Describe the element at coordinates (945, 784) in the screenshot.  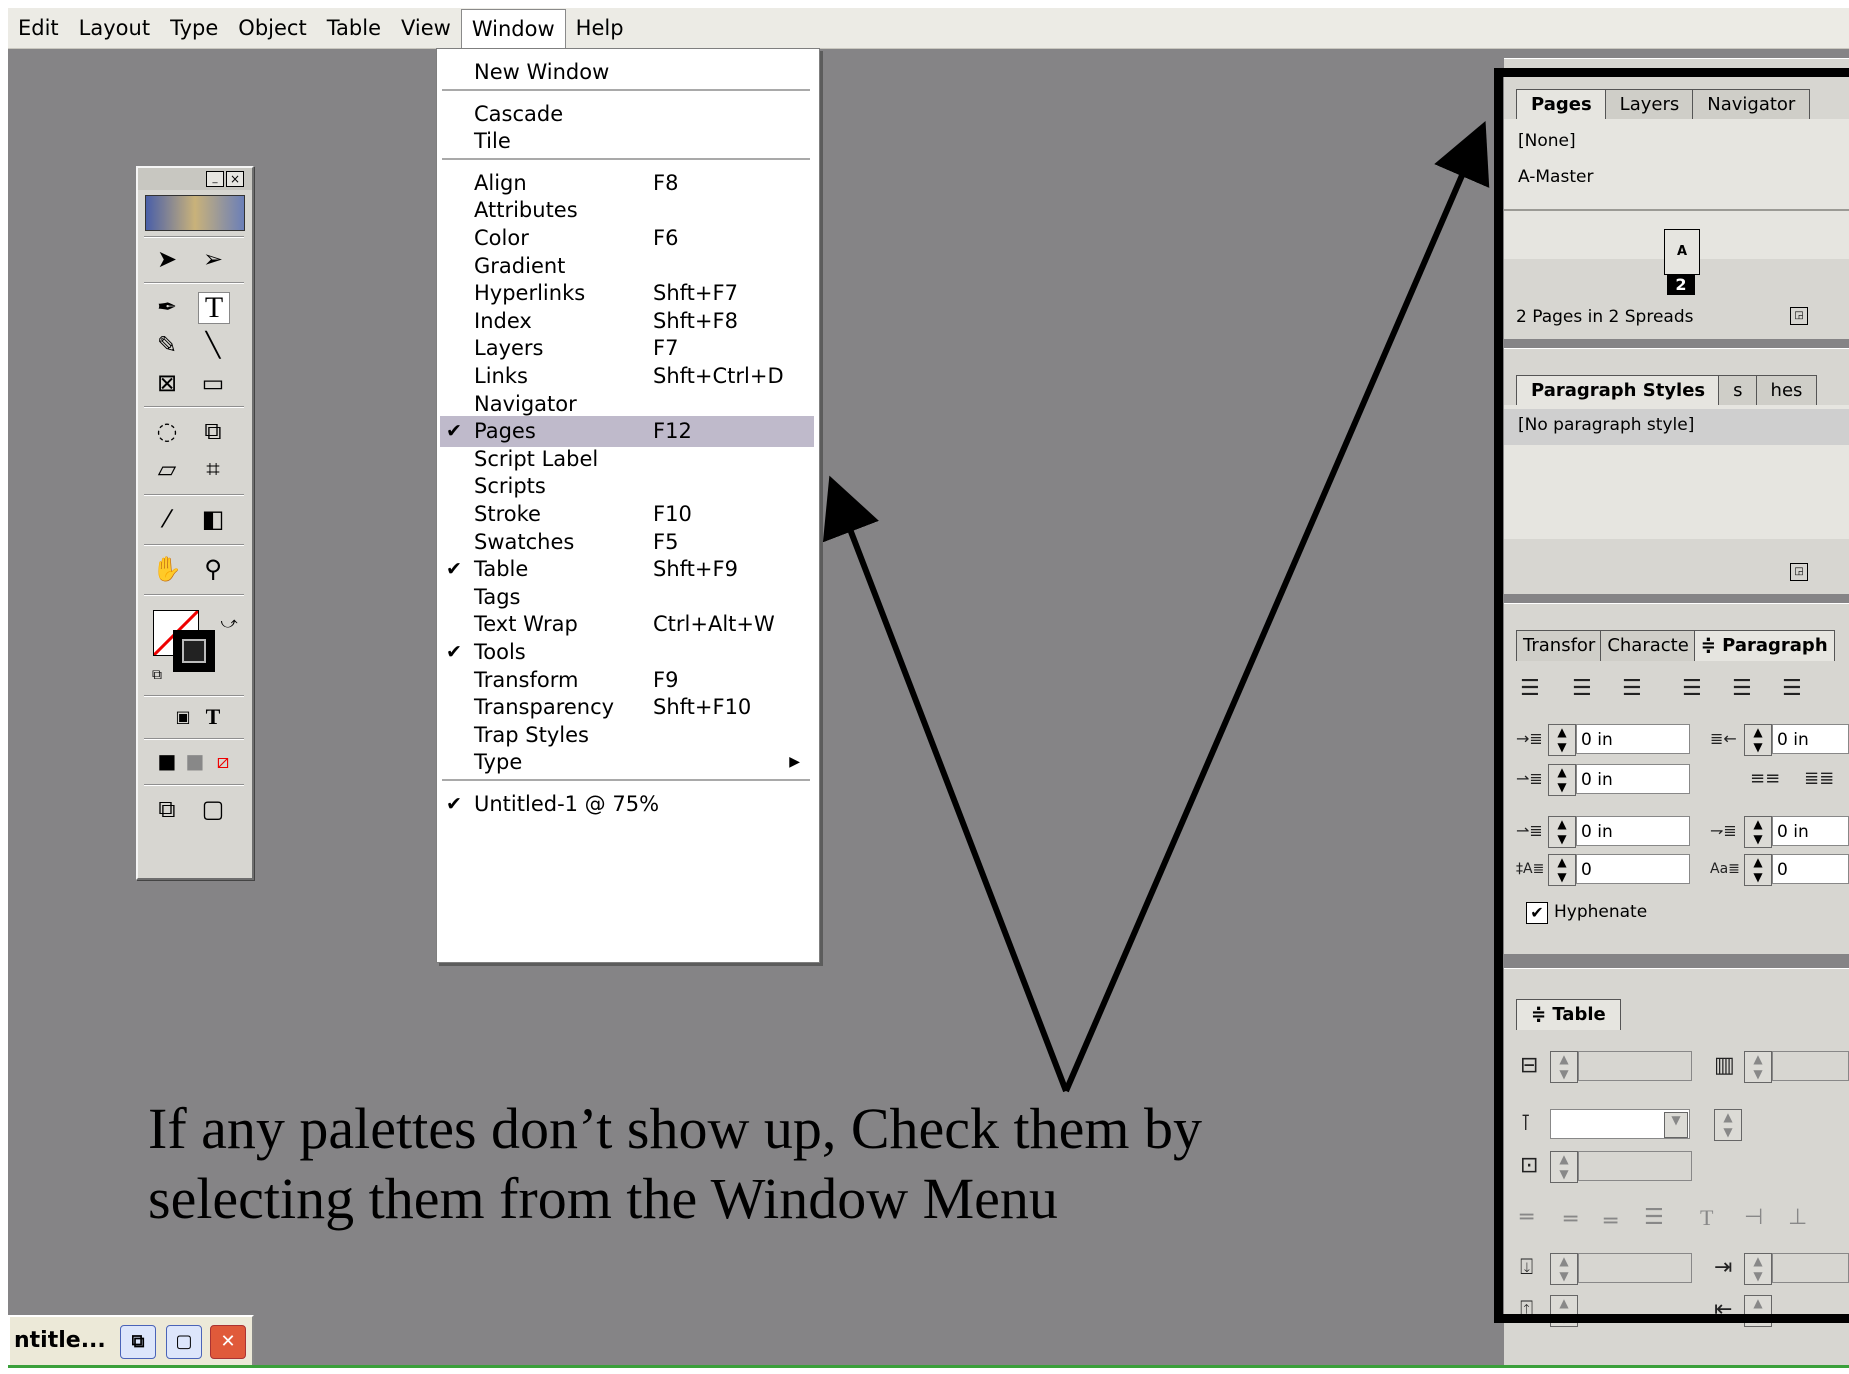
I see `arrow-to-menu` at that location.